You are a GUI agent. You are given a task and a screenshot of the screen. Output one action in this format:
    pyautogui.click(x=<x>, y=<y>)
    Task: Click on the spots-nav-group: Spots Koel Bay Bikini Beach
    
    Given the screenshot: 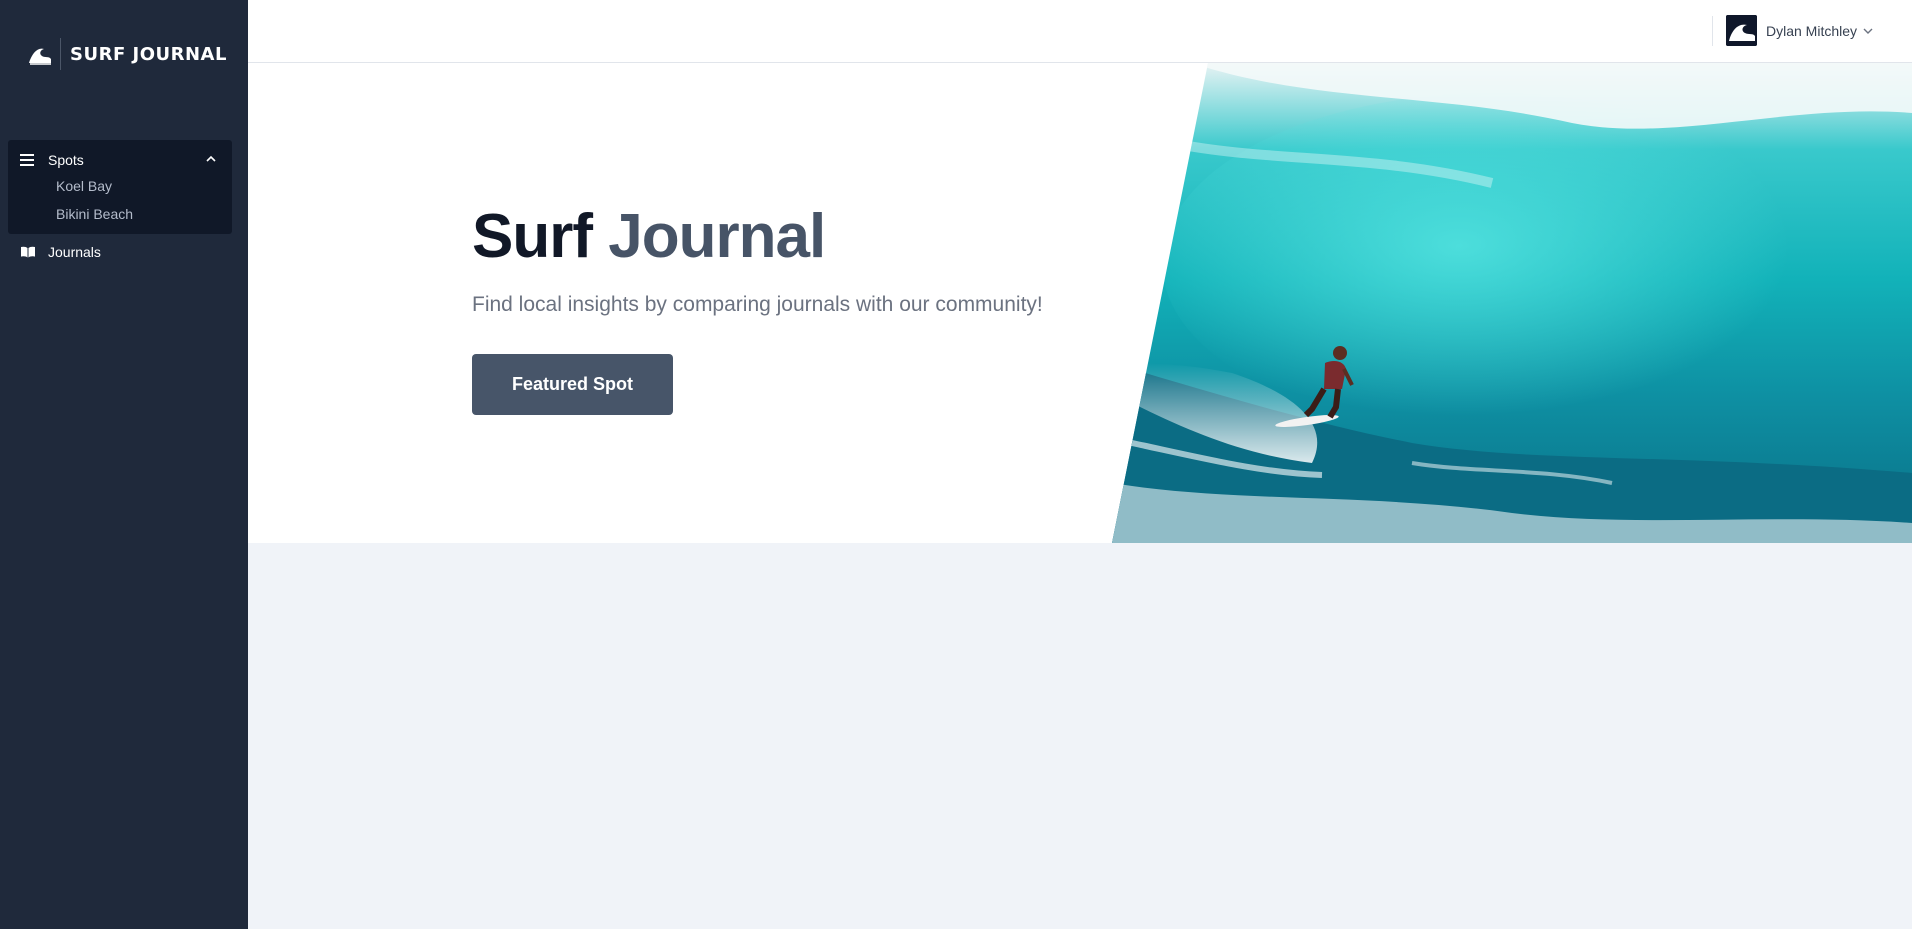 What is the action you would take?
    pyautogui.click(x=120, y=187)
    